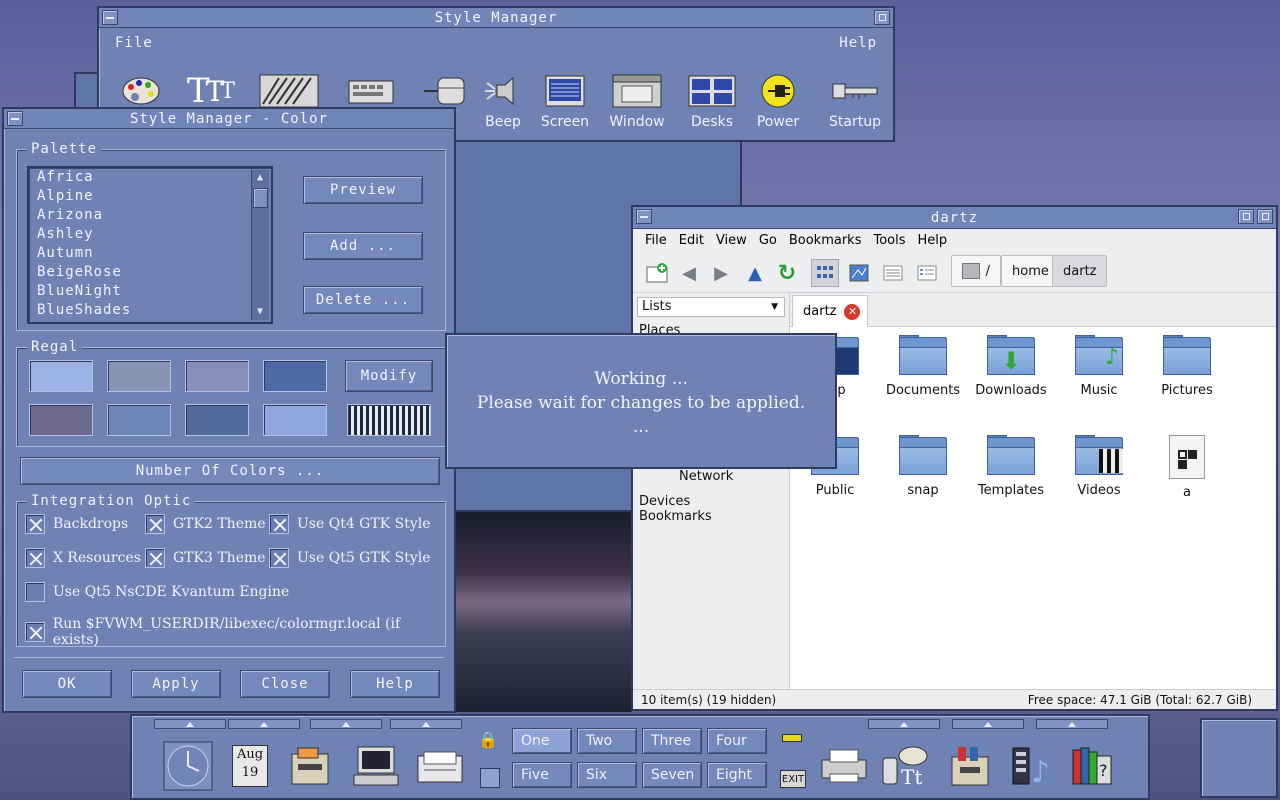  Describe the element at coordinates (852, 311) in the screenshot. I see `close-tab-icon: ✕` at that location.